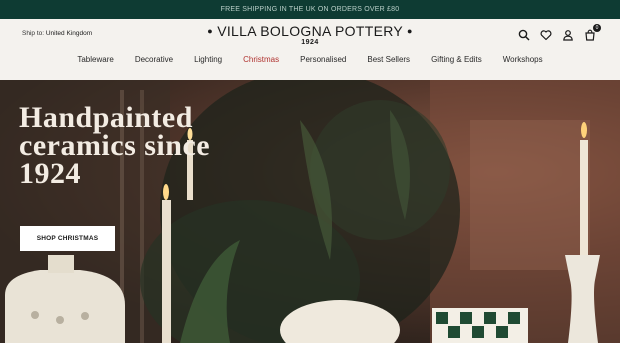  Describe the element at coordinates (524, 34) in the screenshot. I see `search-icon` at that location.